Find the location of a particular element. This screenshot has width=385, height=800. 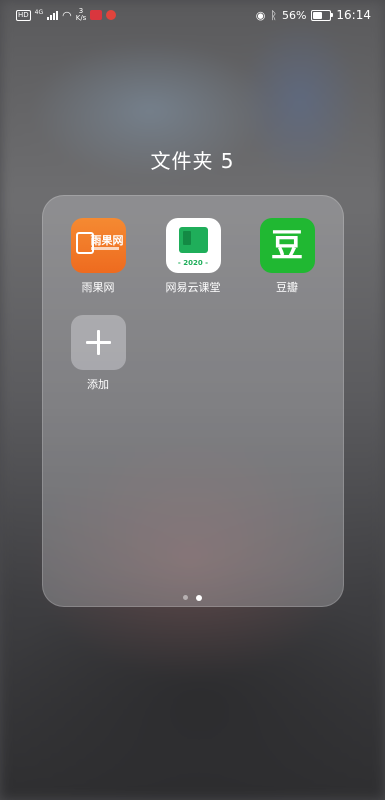

app-label: 雨果网 is located at coordinates (98, 287).